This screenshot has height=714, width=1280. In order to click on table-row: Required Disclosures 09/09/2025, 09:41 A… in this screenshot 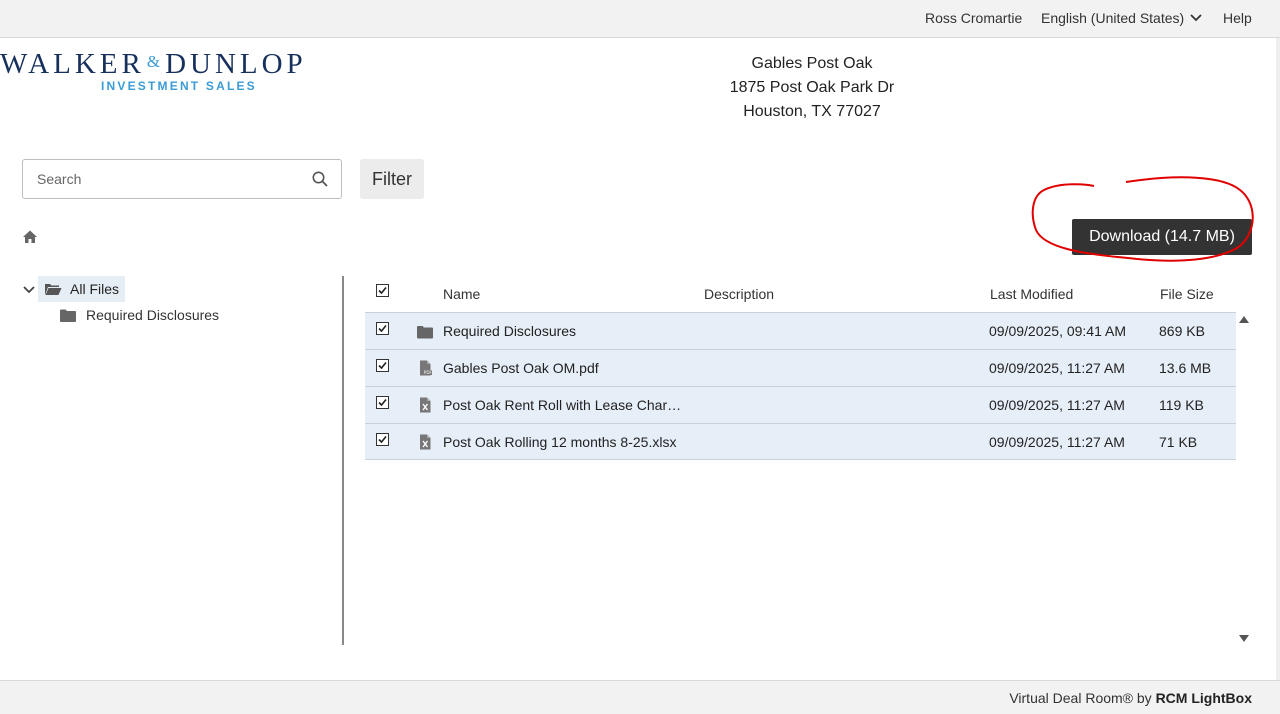, I will do `click(800, 330)`.